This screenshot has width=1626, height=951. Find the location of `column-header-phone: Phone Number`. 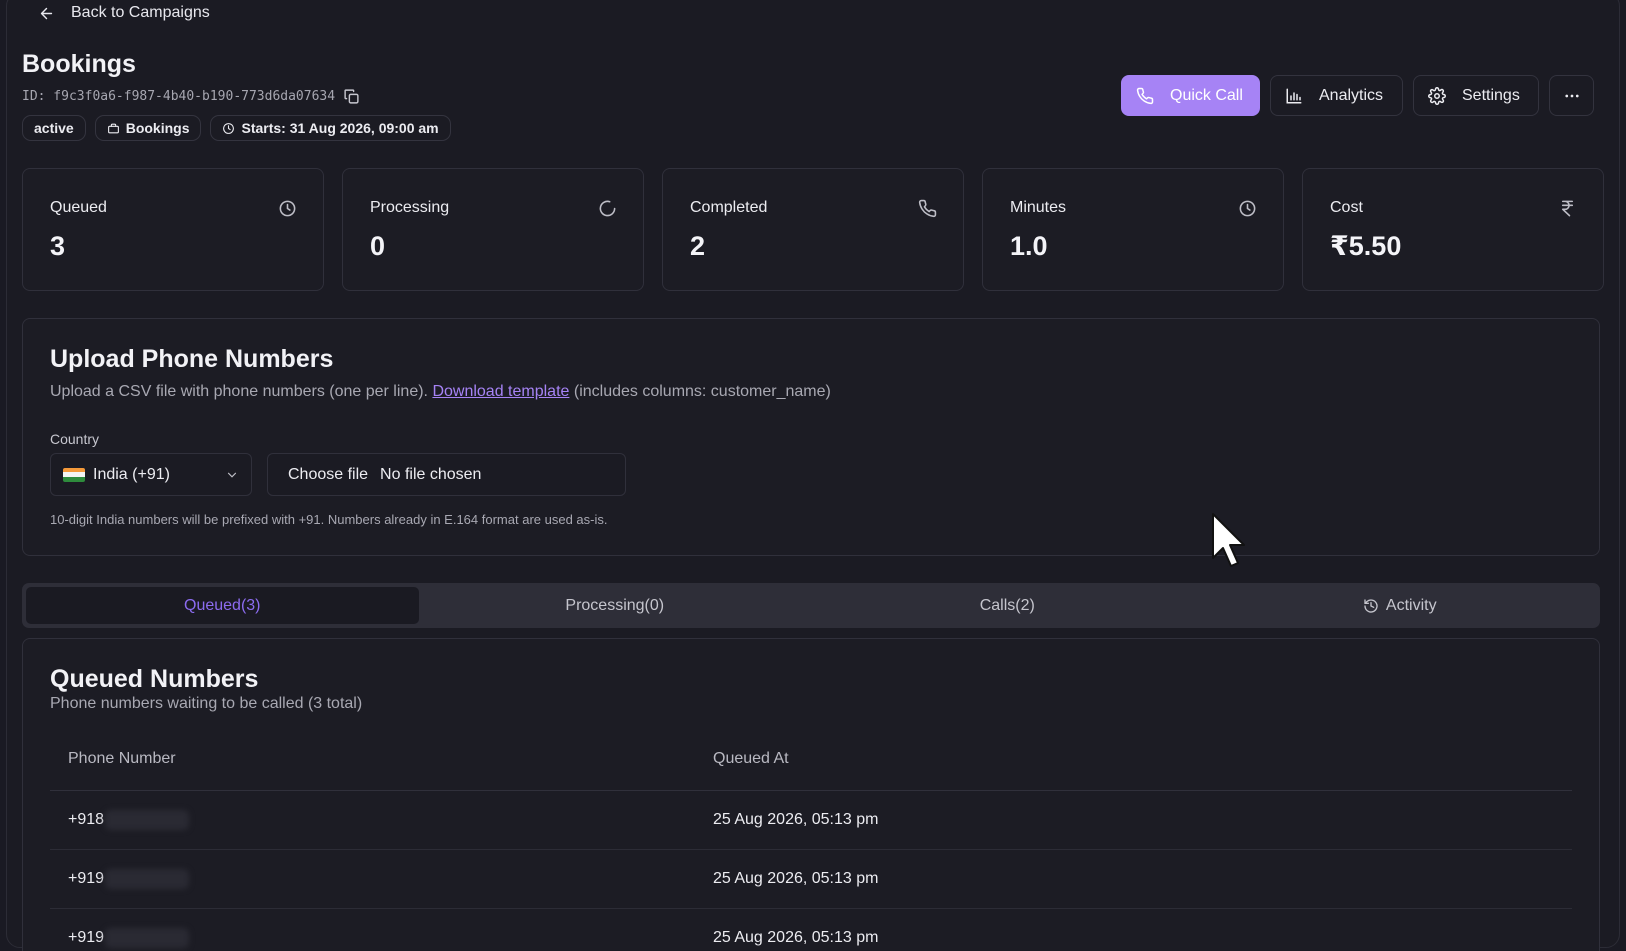

column-header-phone: Phone Number is located at coordinates (381, 760).